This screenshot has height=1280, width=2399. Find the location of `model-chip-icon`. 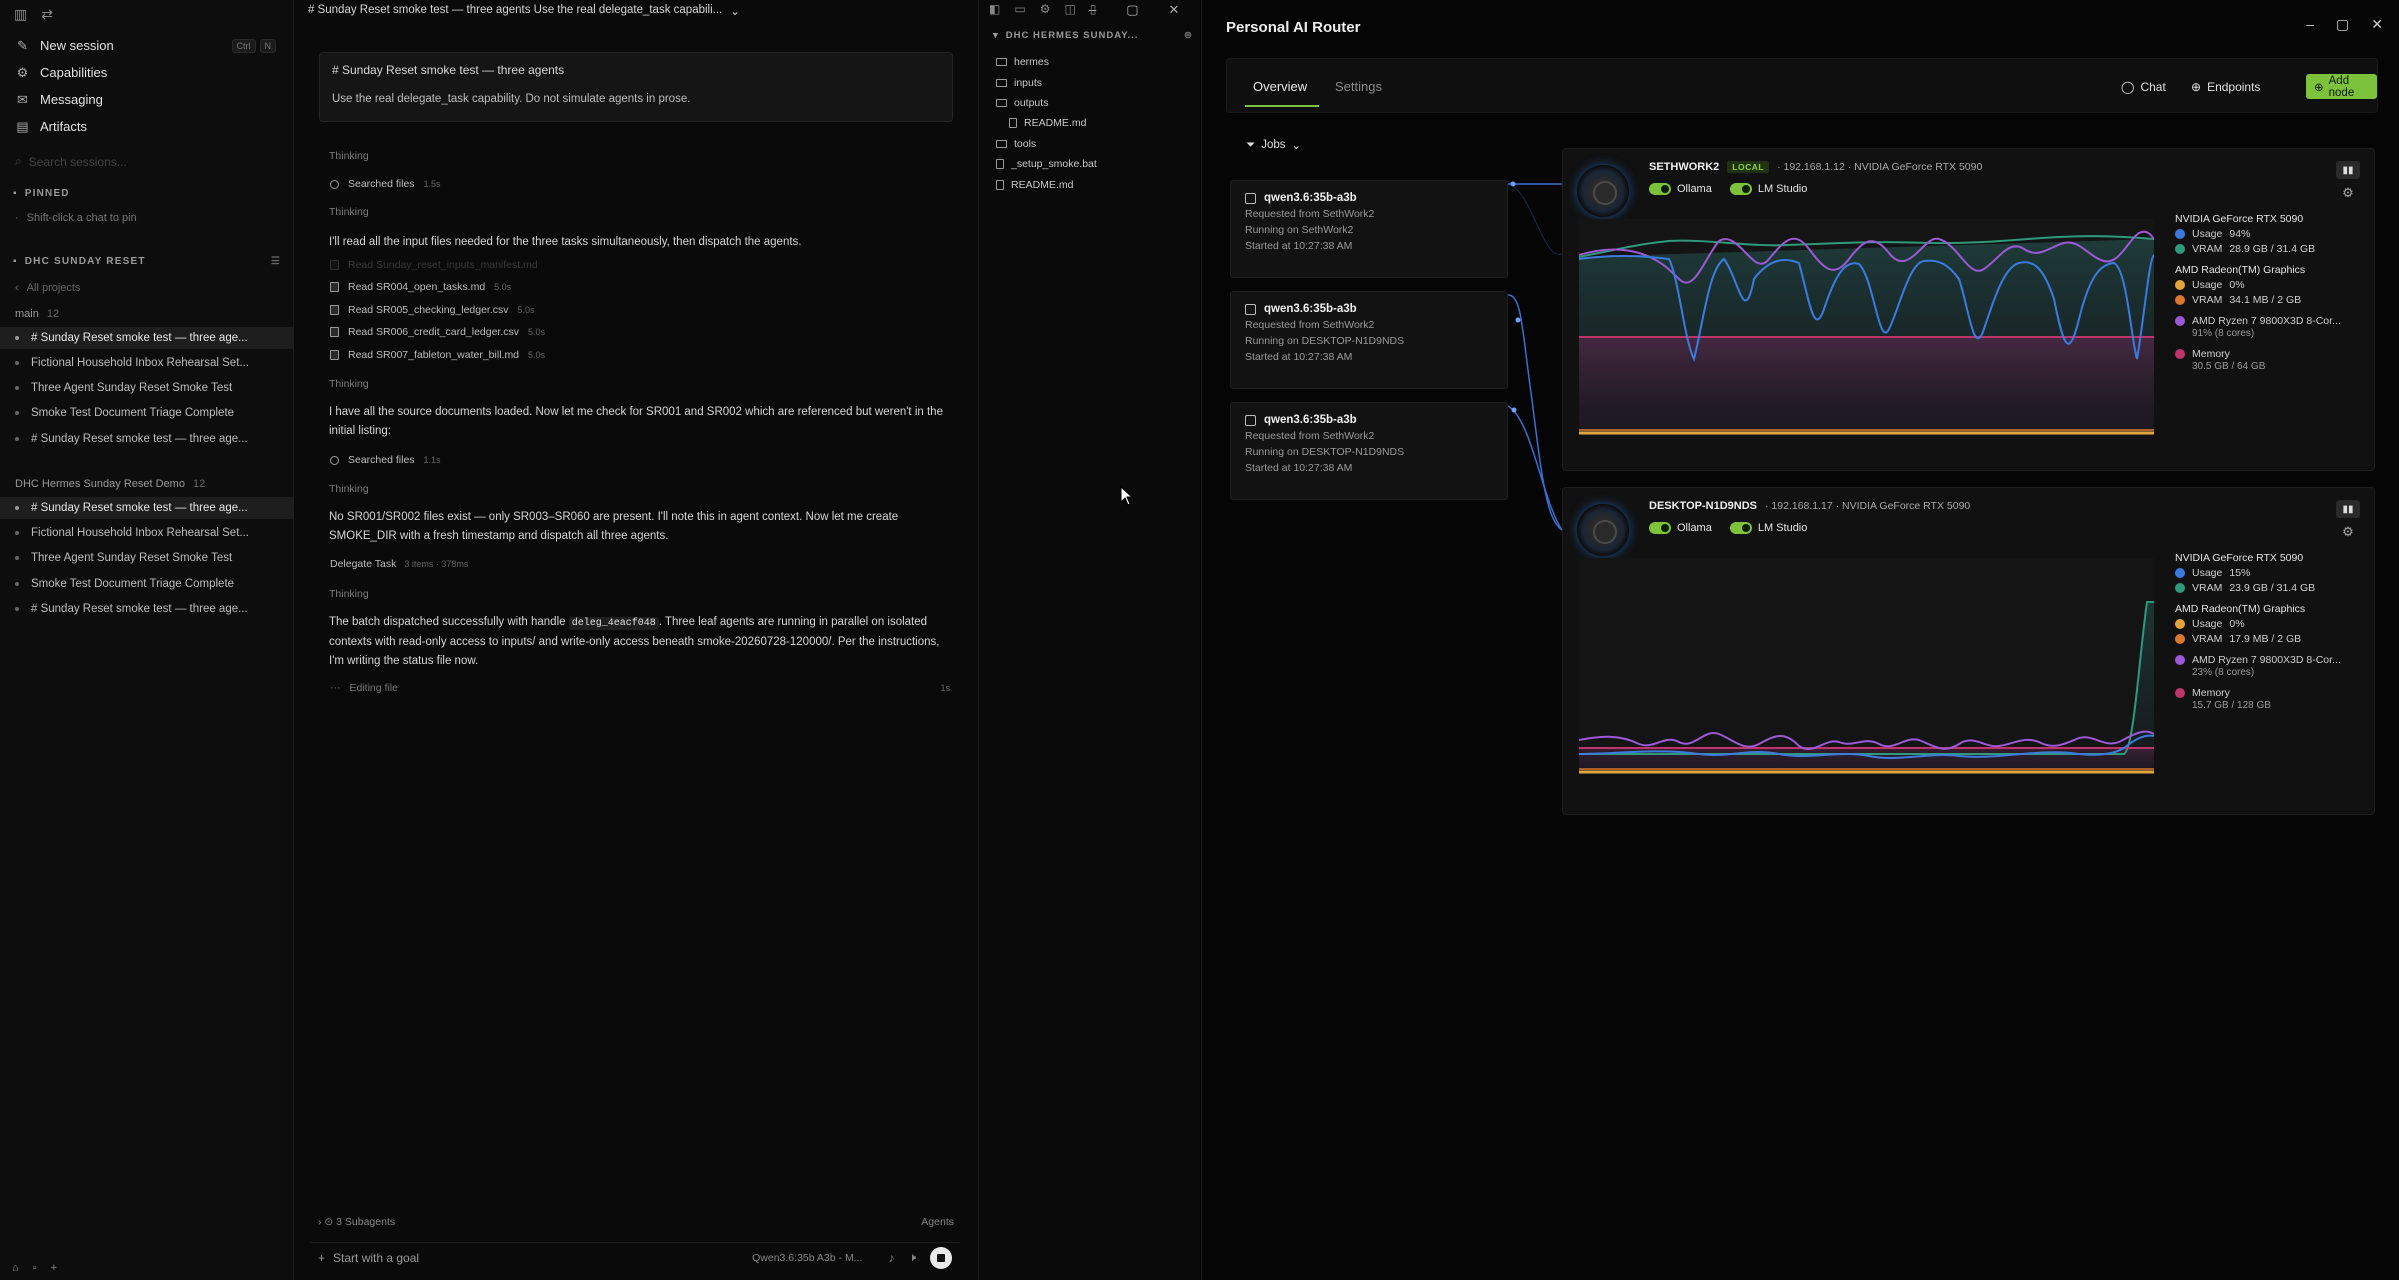

model-chip-icon is located at coordinates (1250, 309).